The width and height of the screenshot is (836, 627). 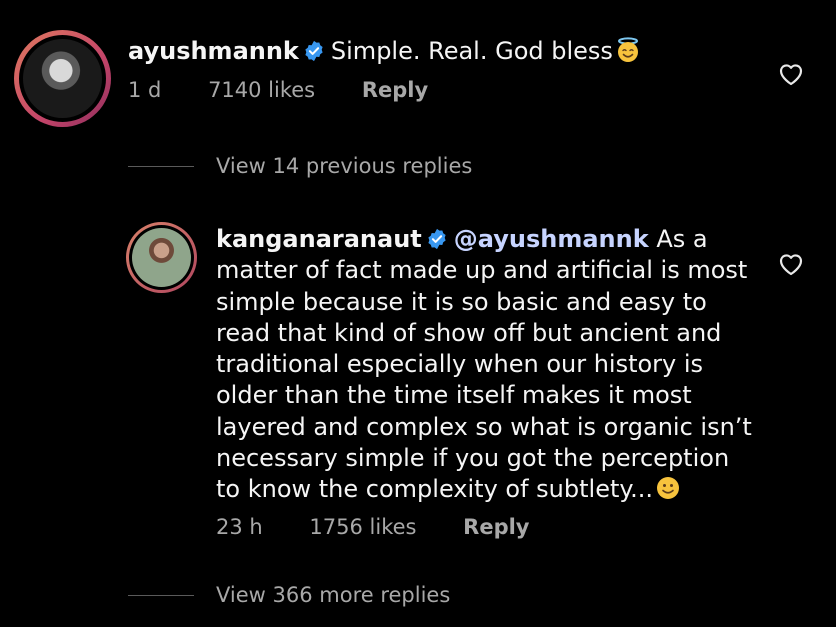 I want to click on view-more-replies-button: View 366 more replies, so click(x=289, y=595).